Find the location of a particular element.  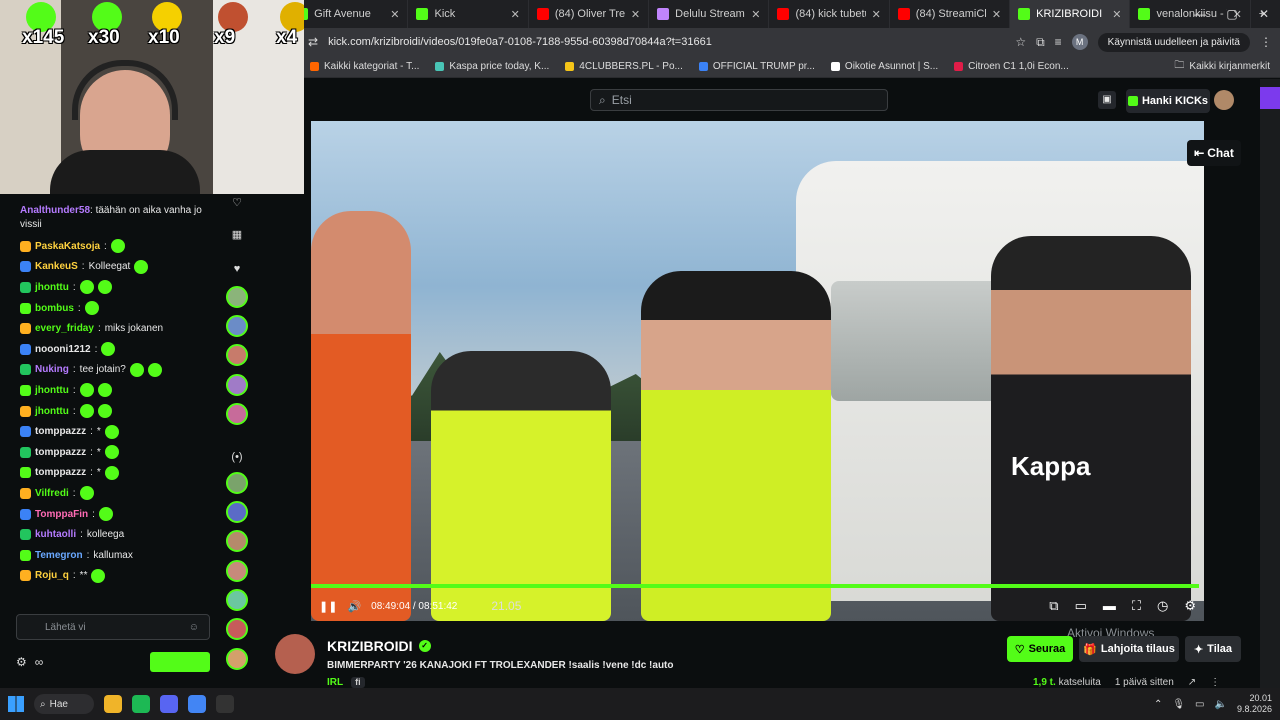

language-tag: fi is located at coordinates (358, 682).